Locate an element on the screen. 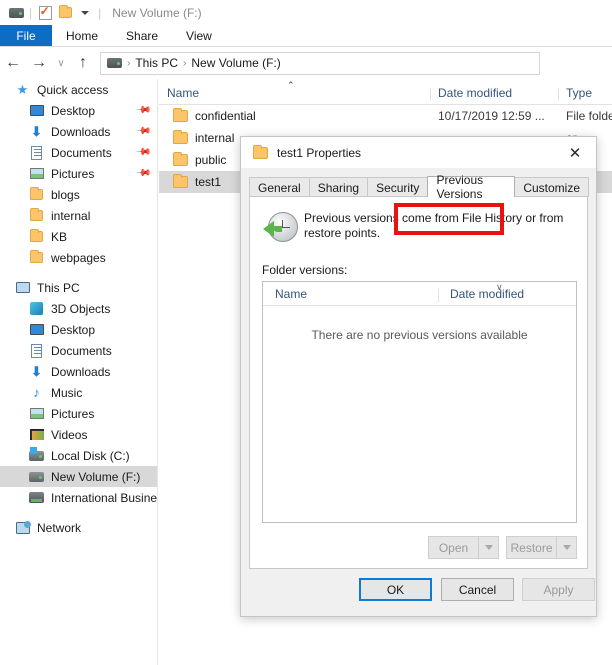  sidebar-group-network: Network is located at coordinates (78, 527).